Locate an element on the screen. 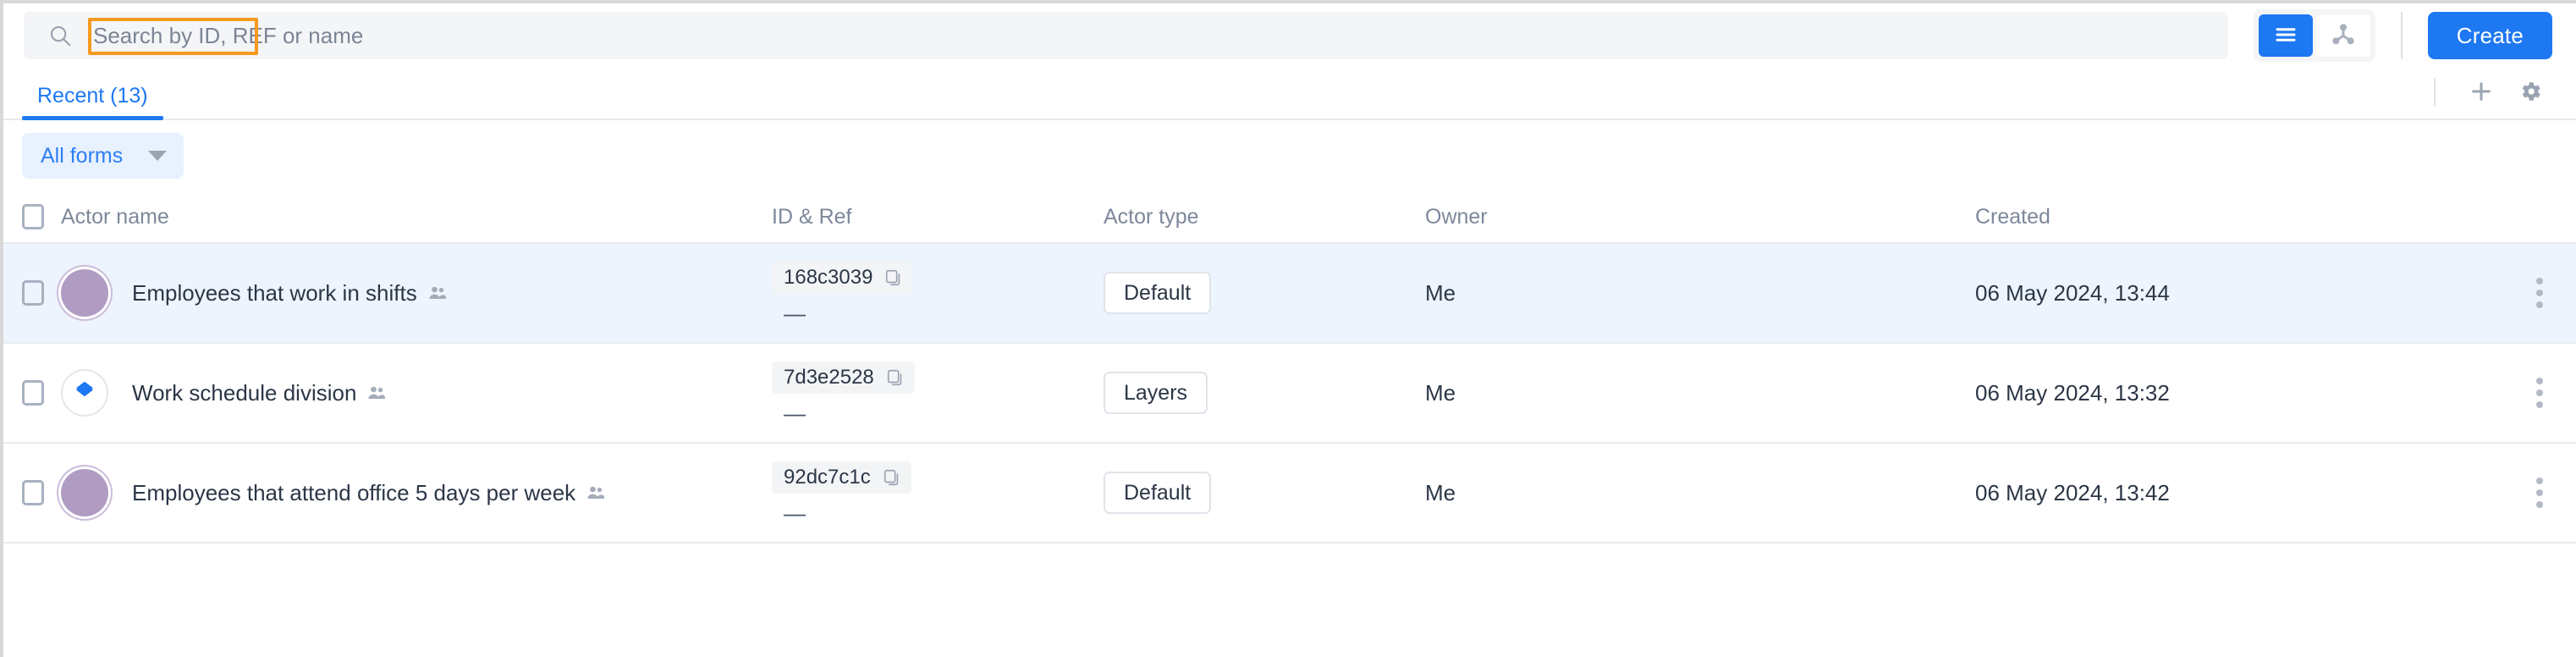  plus-icon is located at coordinates (2481, 93).